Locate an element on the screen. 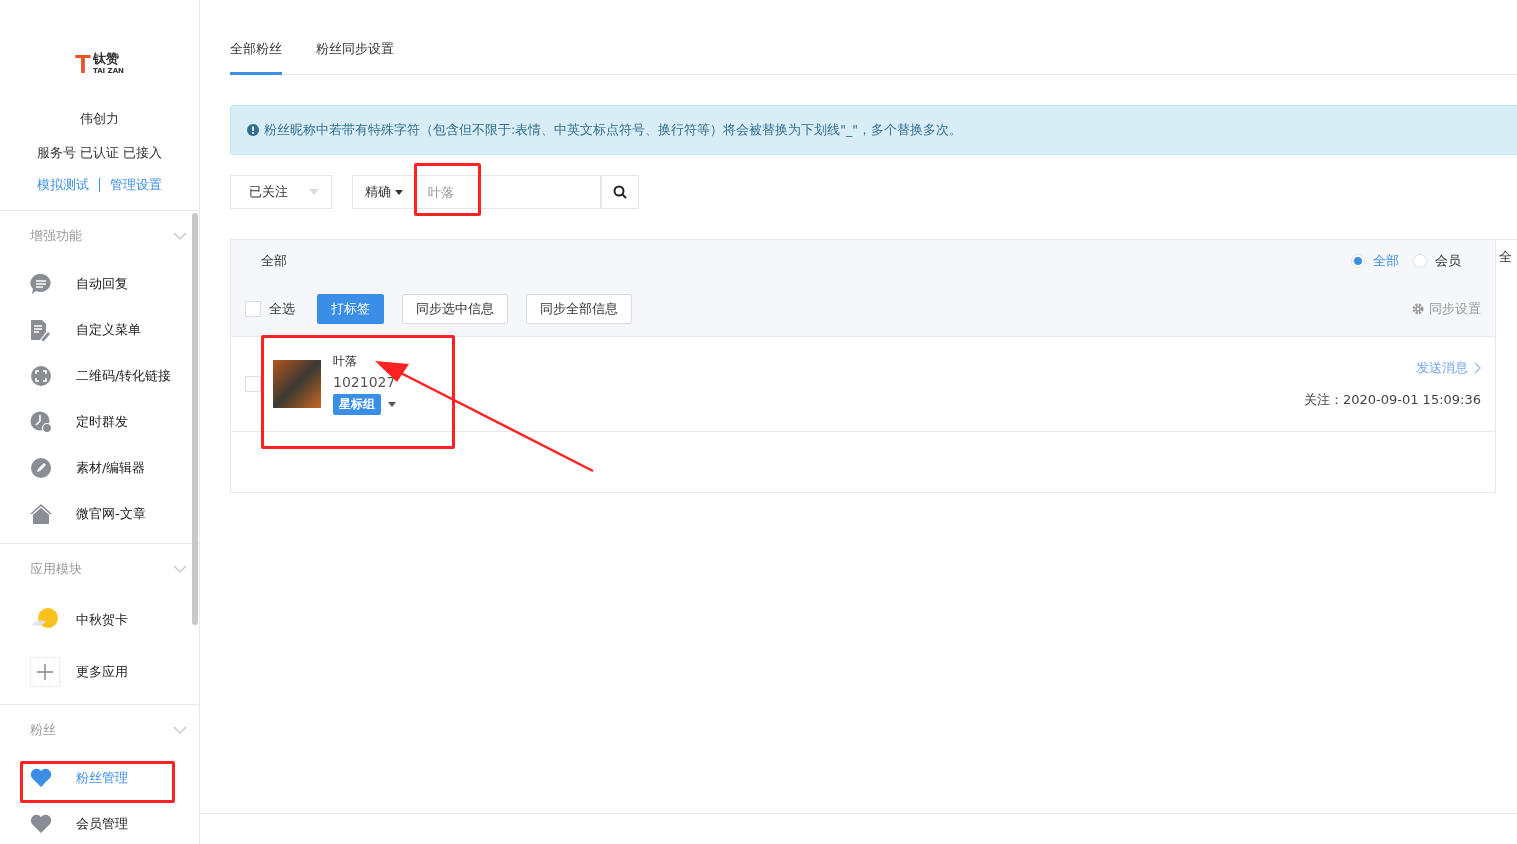 This screenshot has width=1517, height=844. nav-item: 定时群发 is located at coordinates (99, 422).